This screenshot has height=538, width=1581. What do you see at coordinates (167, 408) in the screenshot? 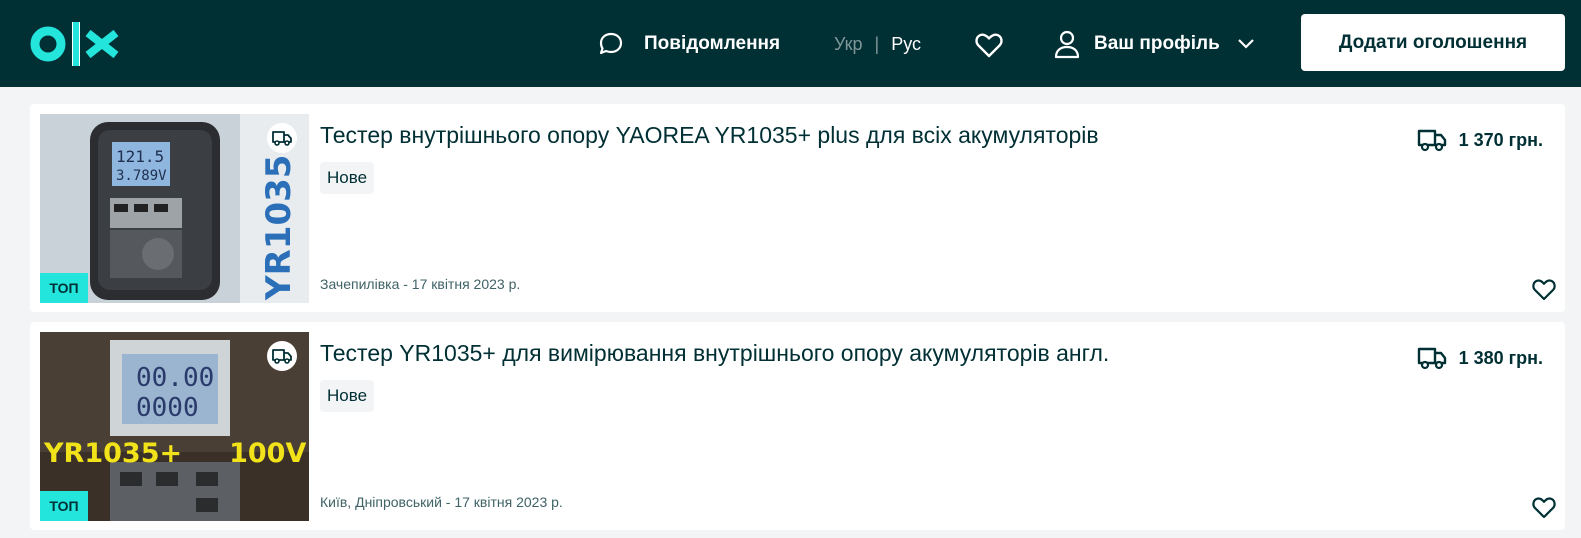
I see `svg-text: 0000` at bounding box center [167, 408].